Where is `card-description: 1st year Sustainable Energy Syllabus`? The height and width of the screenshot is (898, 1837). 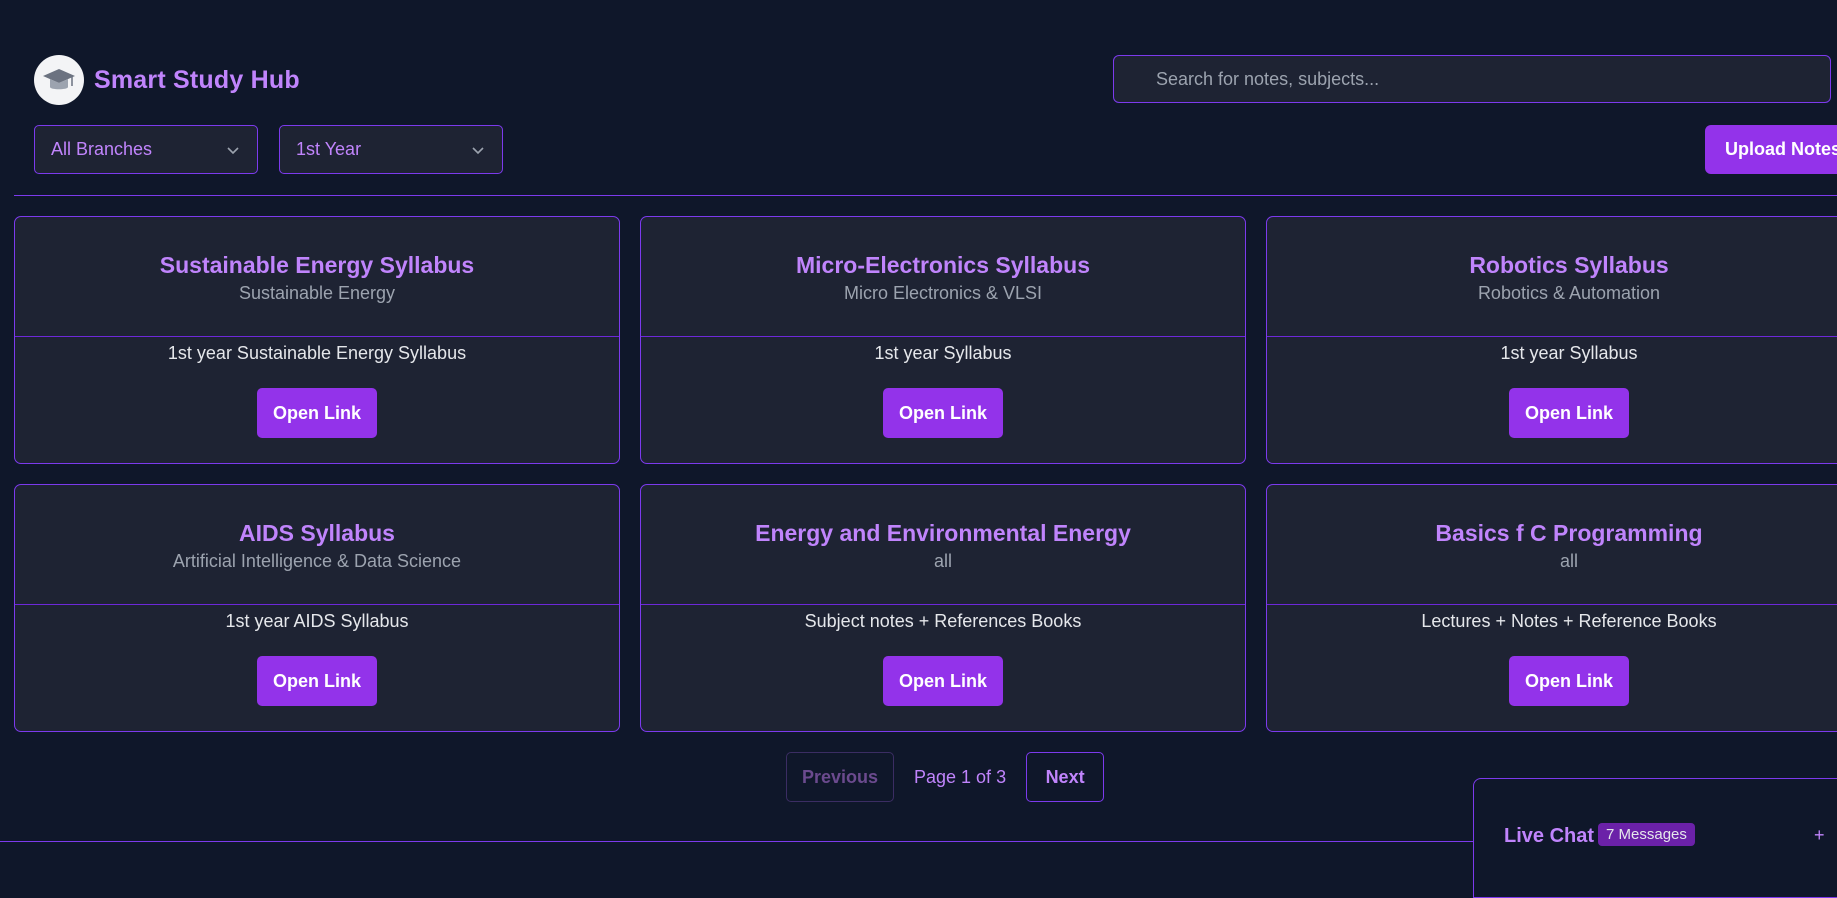
card-description: 1st year Sustainable Energy Syllabus is located at coordinates (317, 353).